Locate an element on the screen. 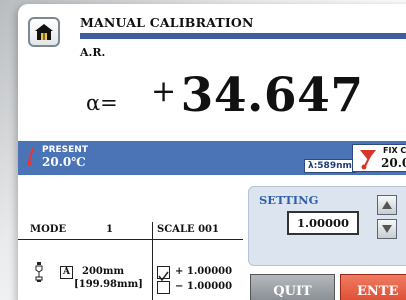  title-divider is located at coordinates (243, 36).